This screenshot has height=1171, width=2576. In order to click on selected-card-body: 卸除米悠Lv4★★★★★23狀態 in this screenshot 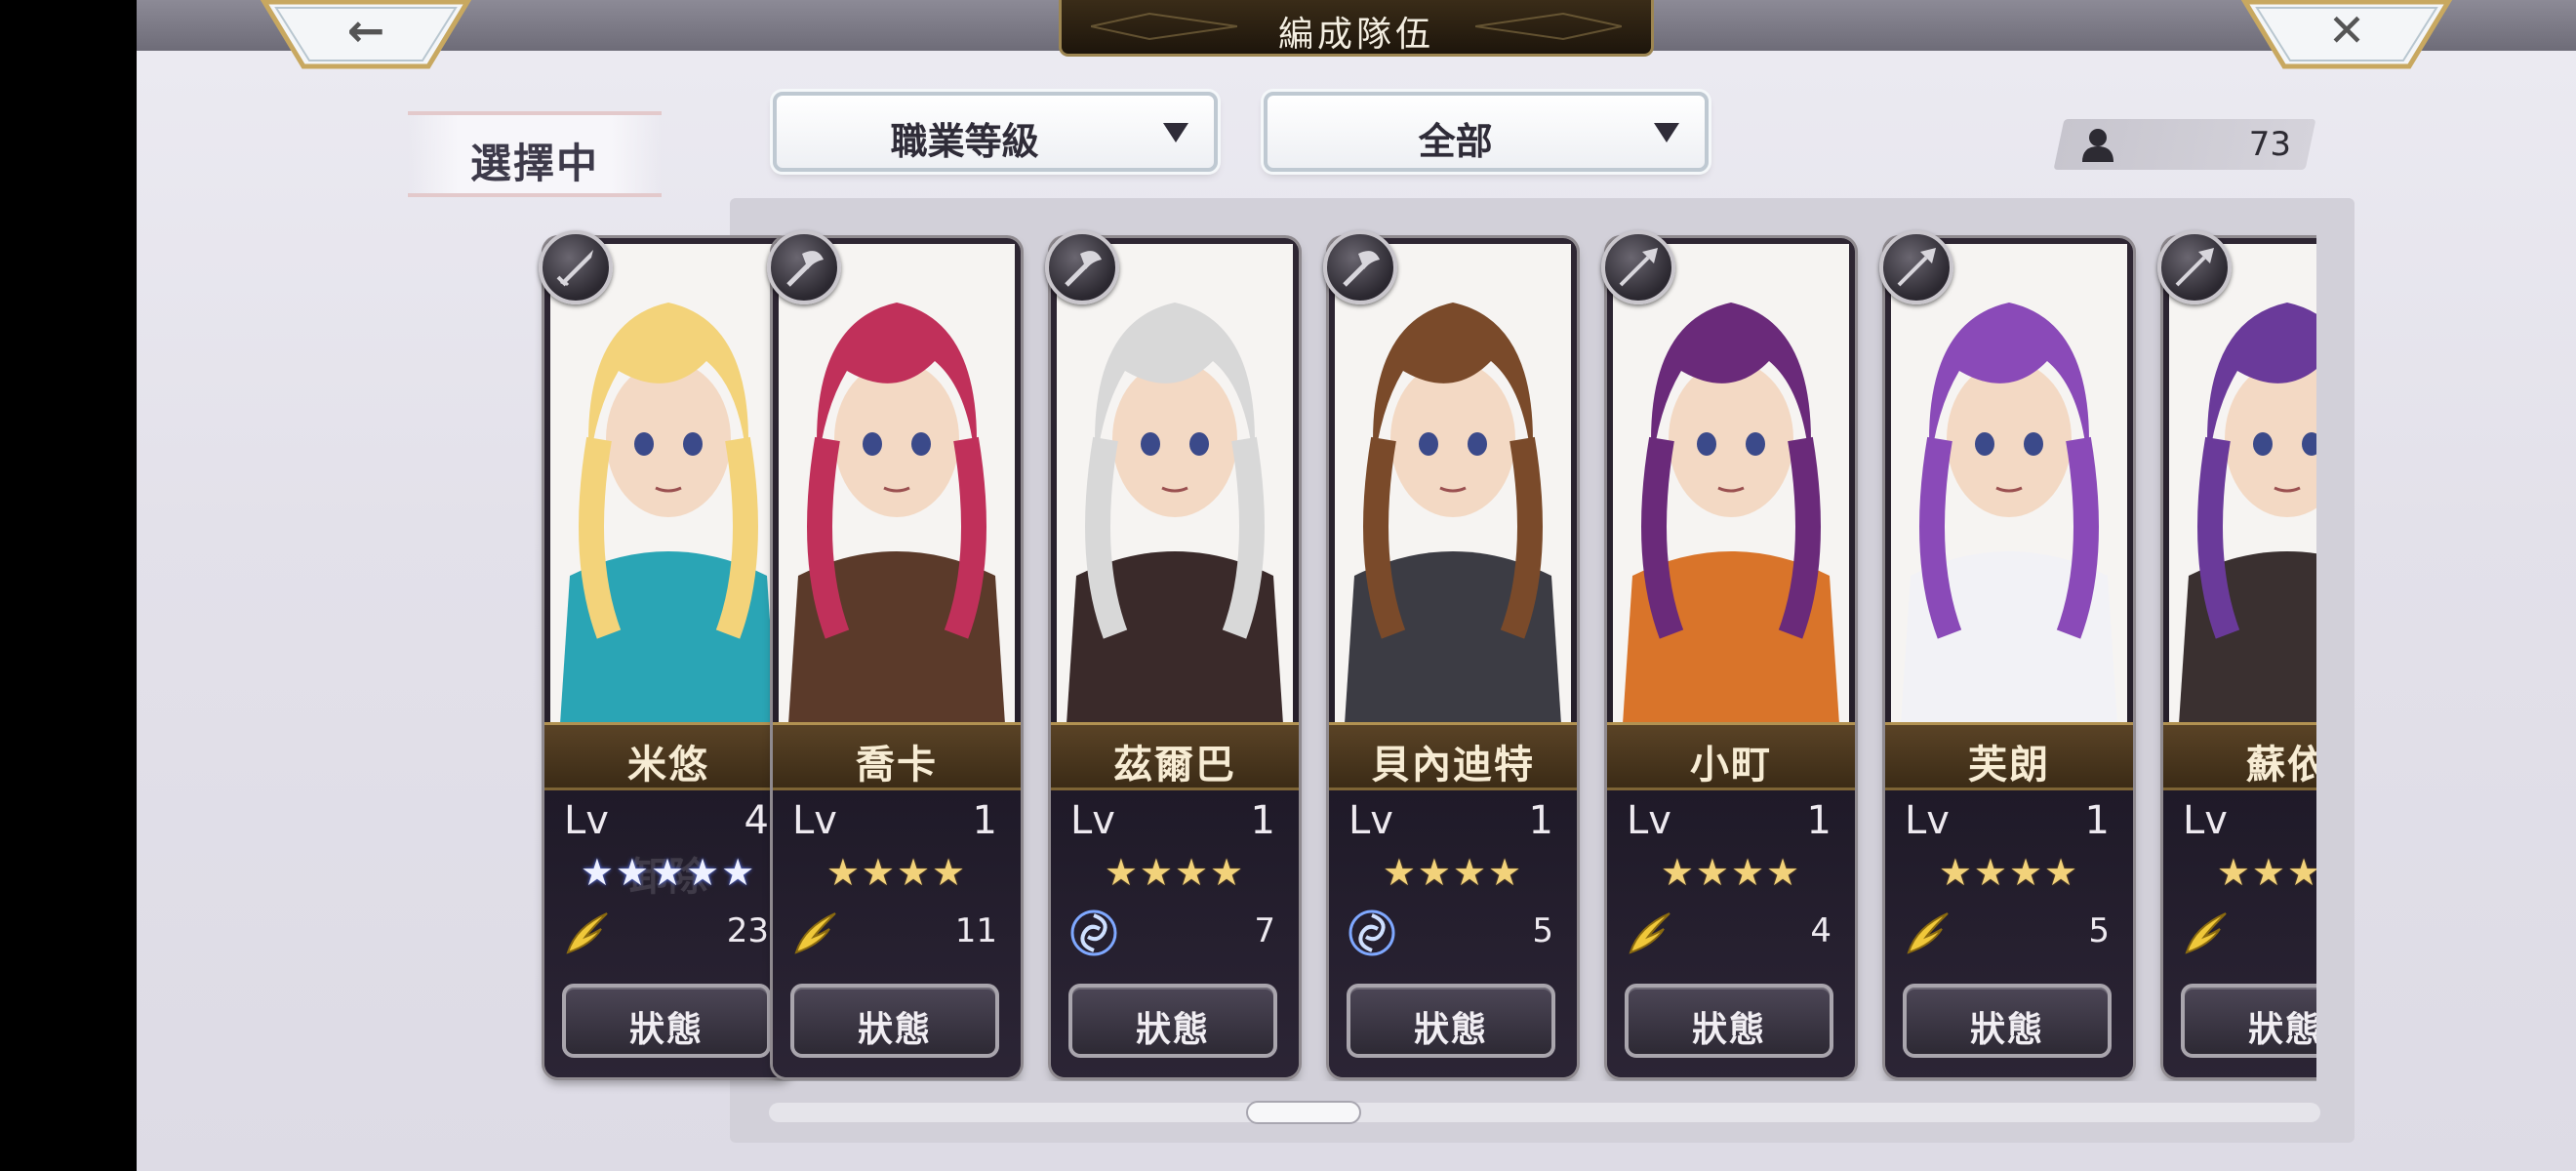, I will do `click(665, 653)`.